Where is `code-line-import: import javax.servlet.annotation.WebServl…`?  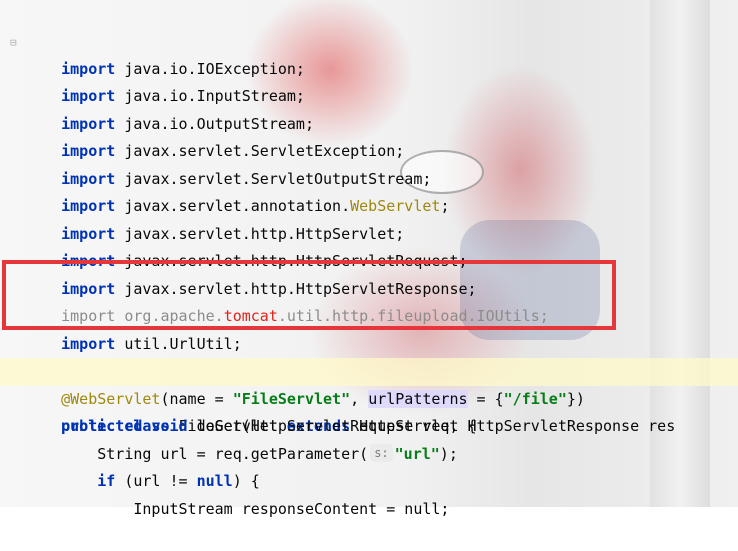
code-line-import: import javax.servlet.annotation.WebServl… is located at coordinates (237, 190).